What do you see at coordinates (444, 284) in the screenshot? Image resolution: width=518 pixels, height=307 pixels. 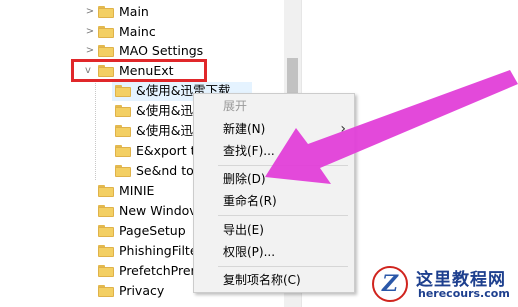 I see `watermark-logo: Z 这里教程网 herecours.com` at bounding box center [444, 284].